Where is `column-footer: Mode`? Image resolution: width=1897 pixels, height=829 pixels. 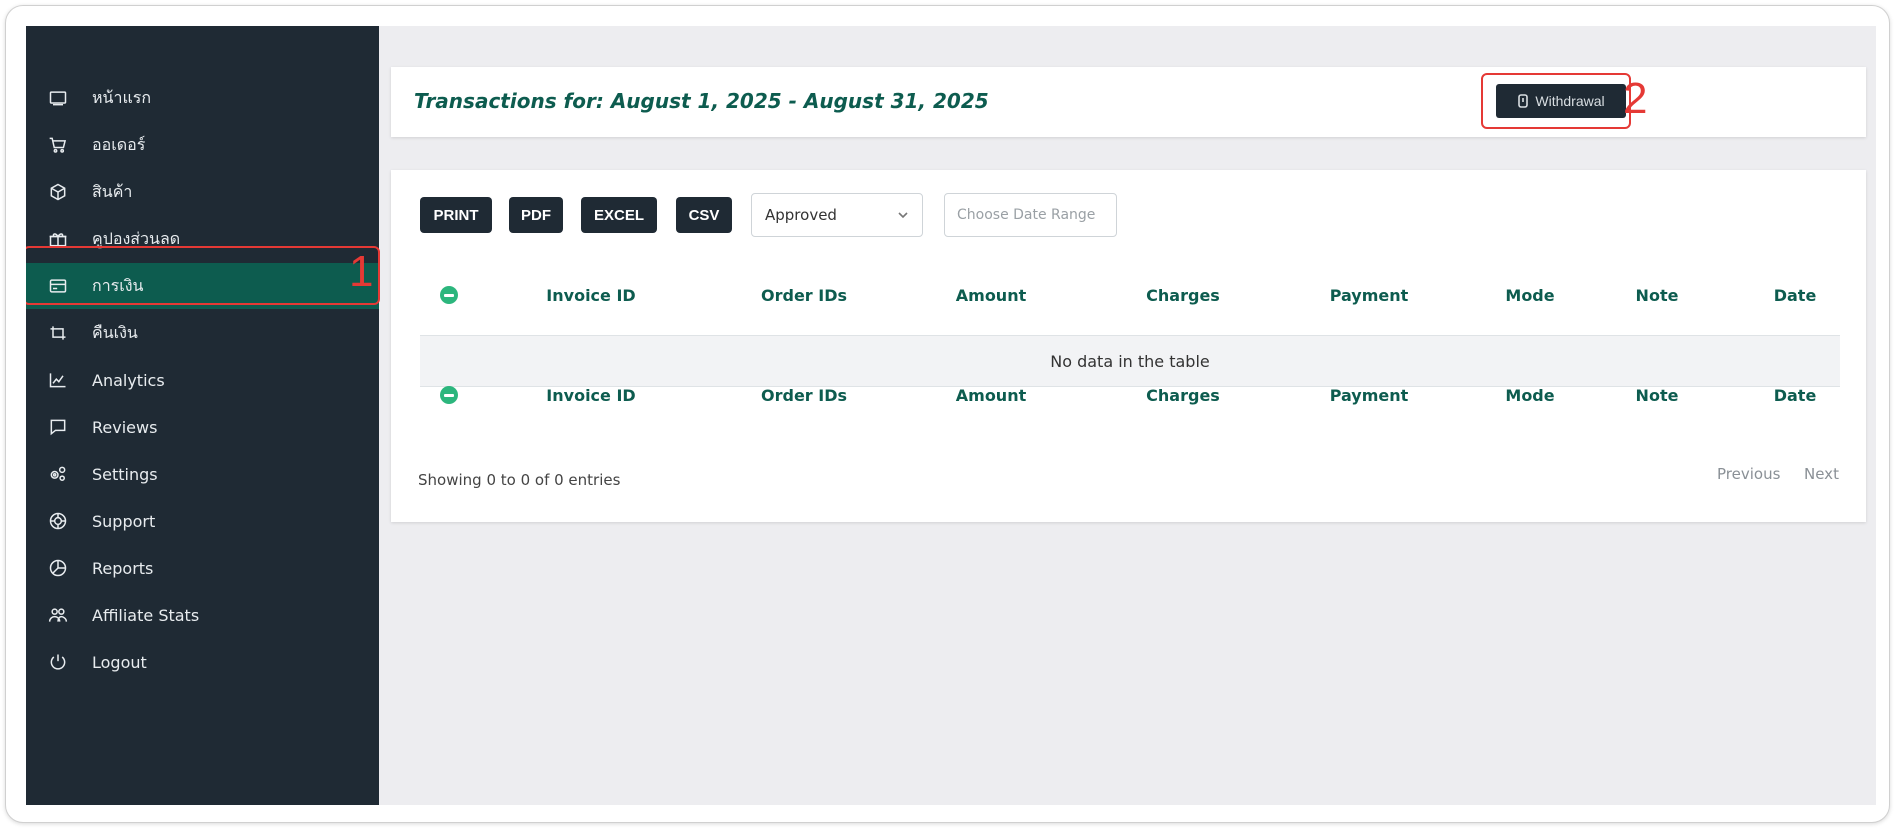 column-footer: Mode is located at coordinates (1530, 395).